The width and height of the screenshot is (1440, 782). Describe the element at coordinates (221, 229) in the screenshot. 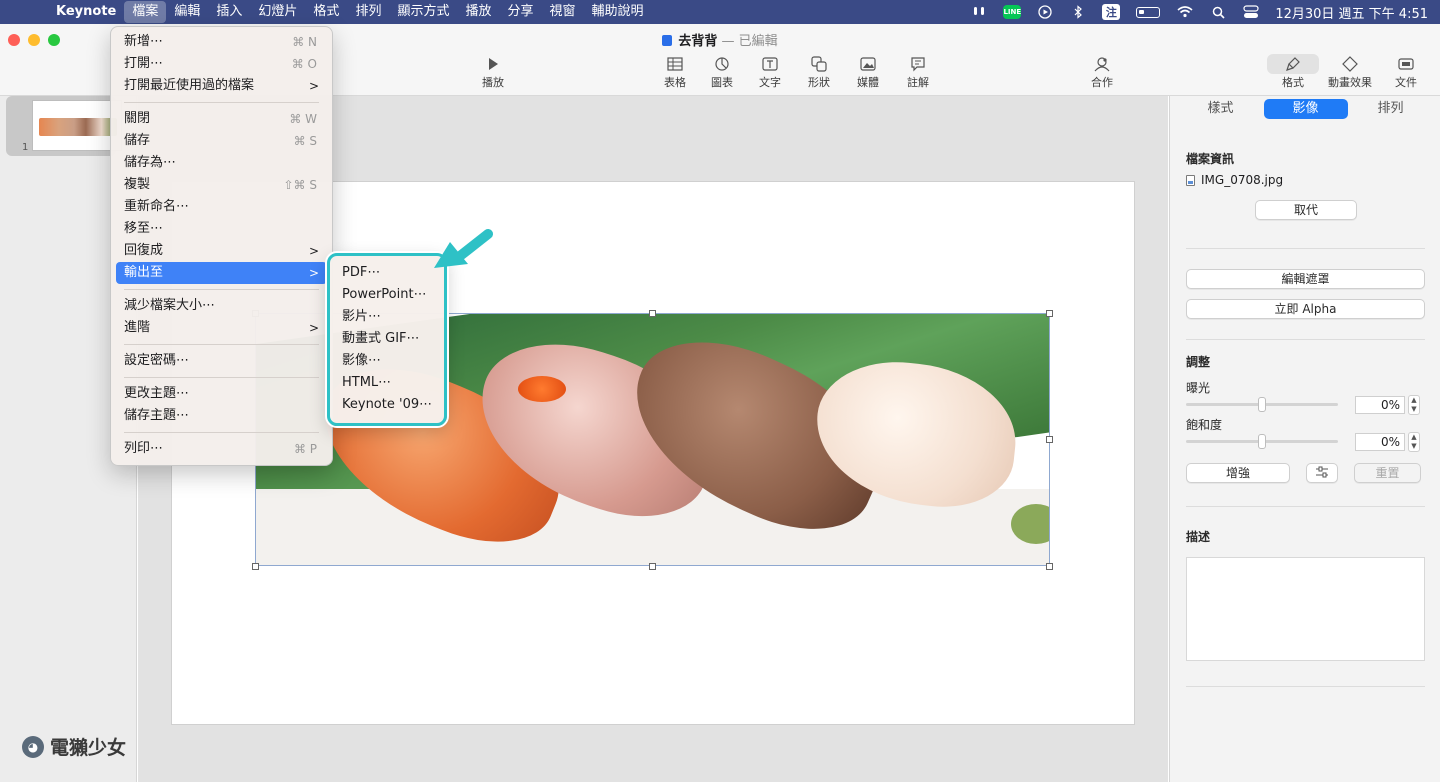

I see `menu-item-move-to: 移至⋯` at that location.